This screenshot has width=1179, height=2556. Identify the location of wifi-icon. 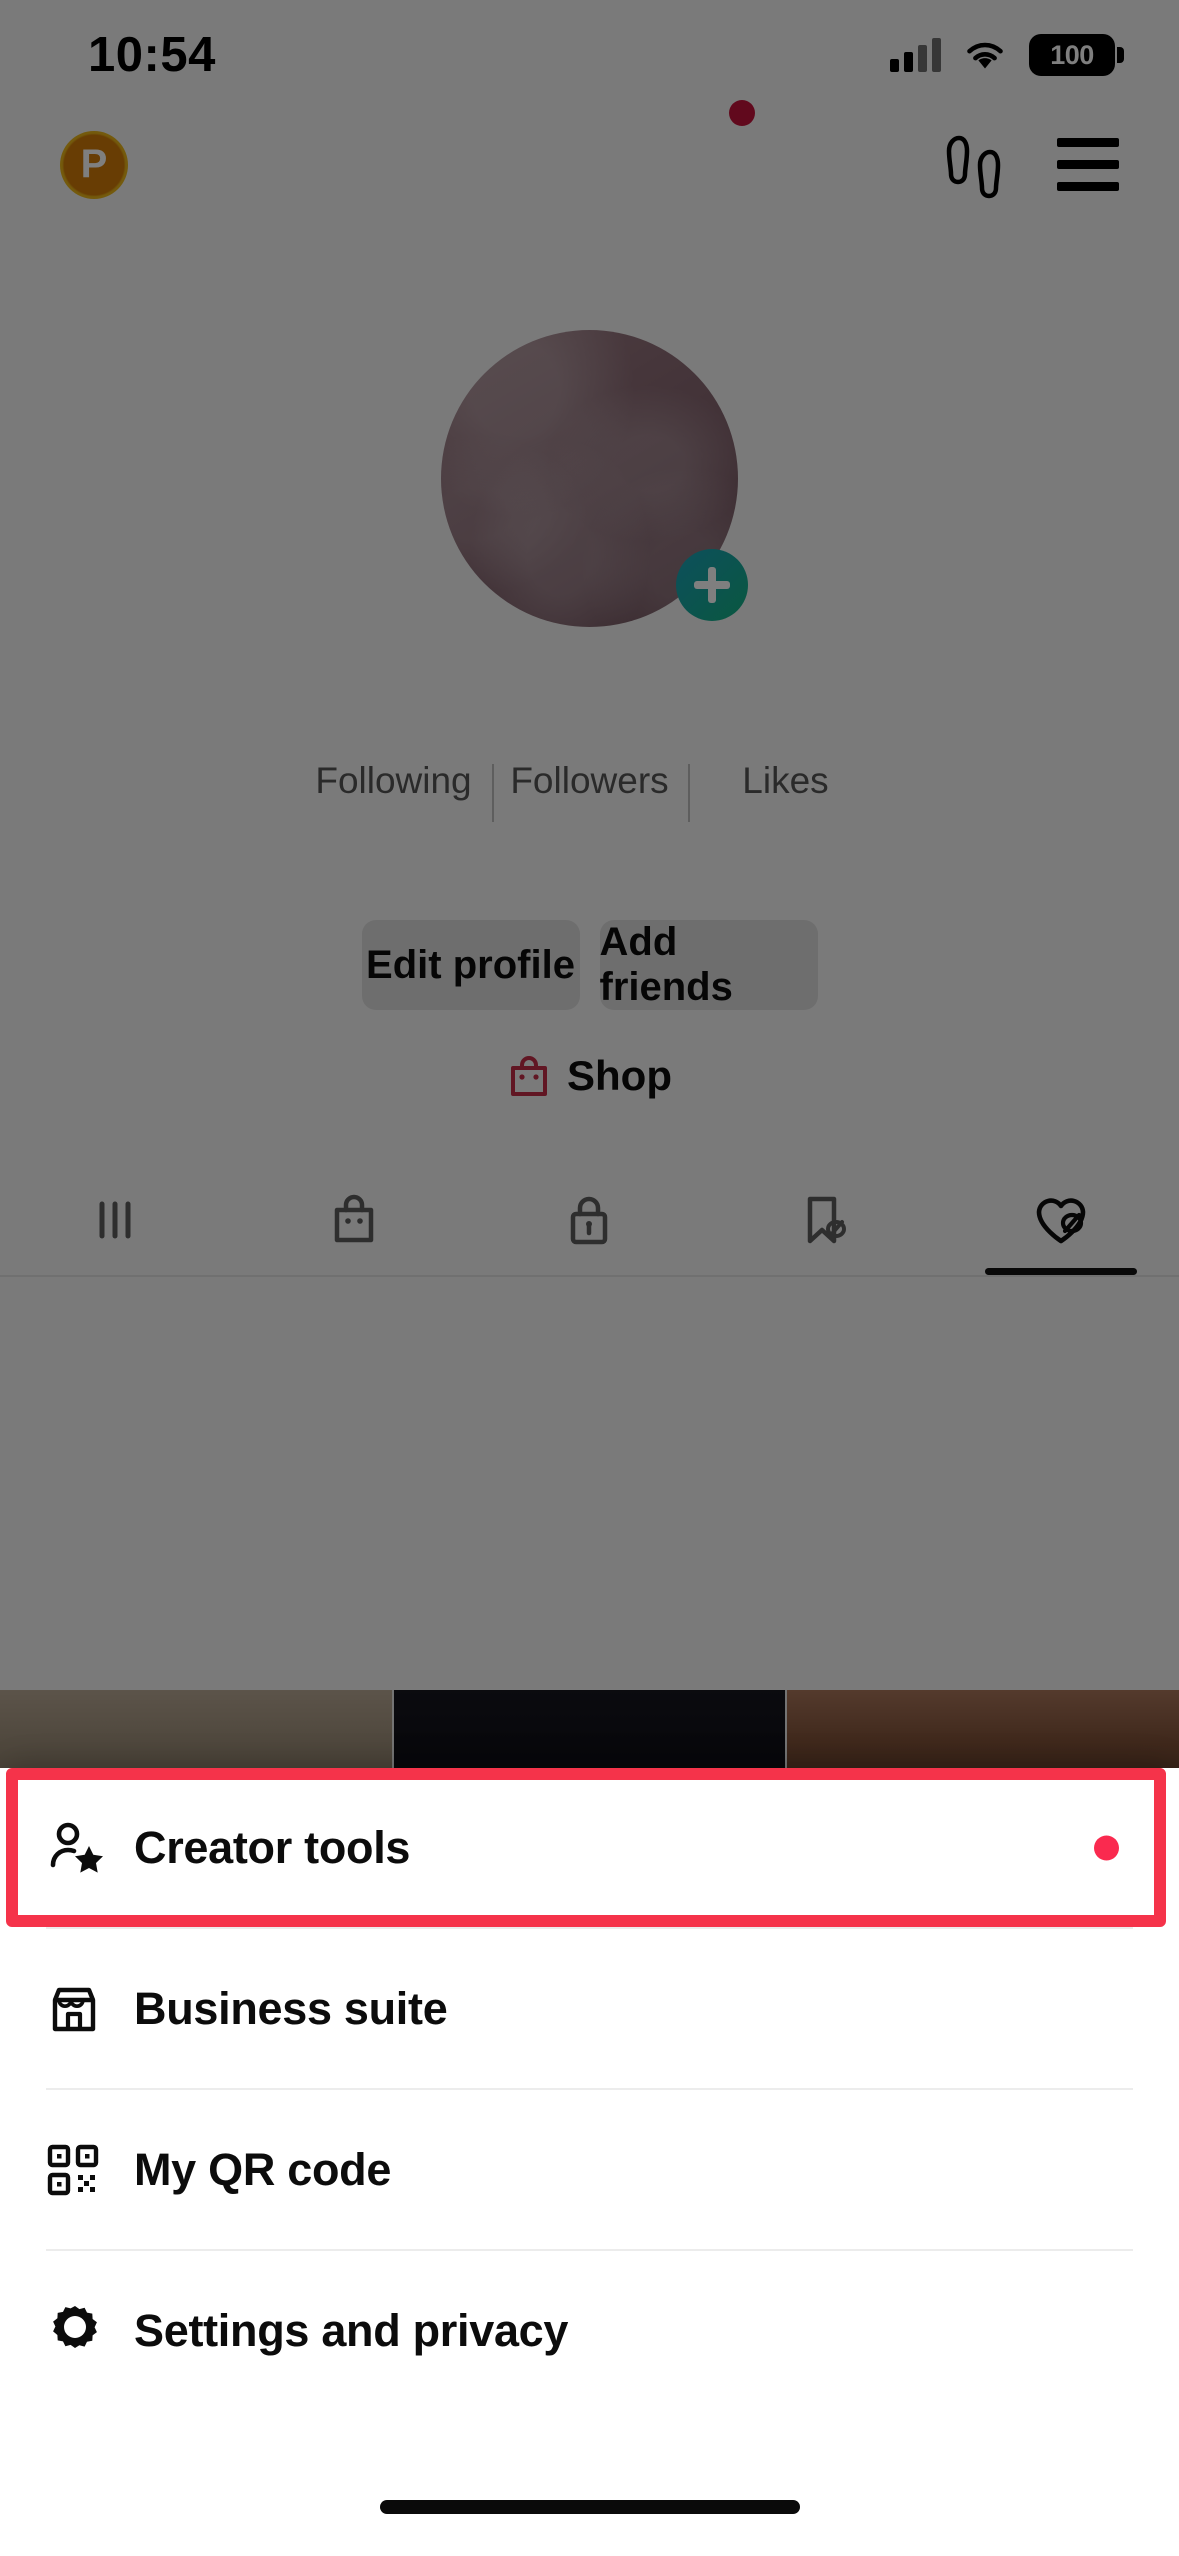
(985, 55).